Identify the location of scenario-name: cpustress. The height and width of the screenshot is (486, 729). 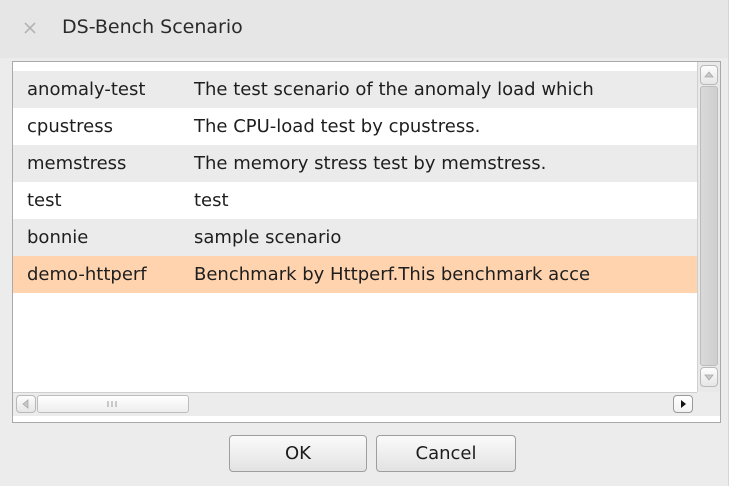
(70, 126).